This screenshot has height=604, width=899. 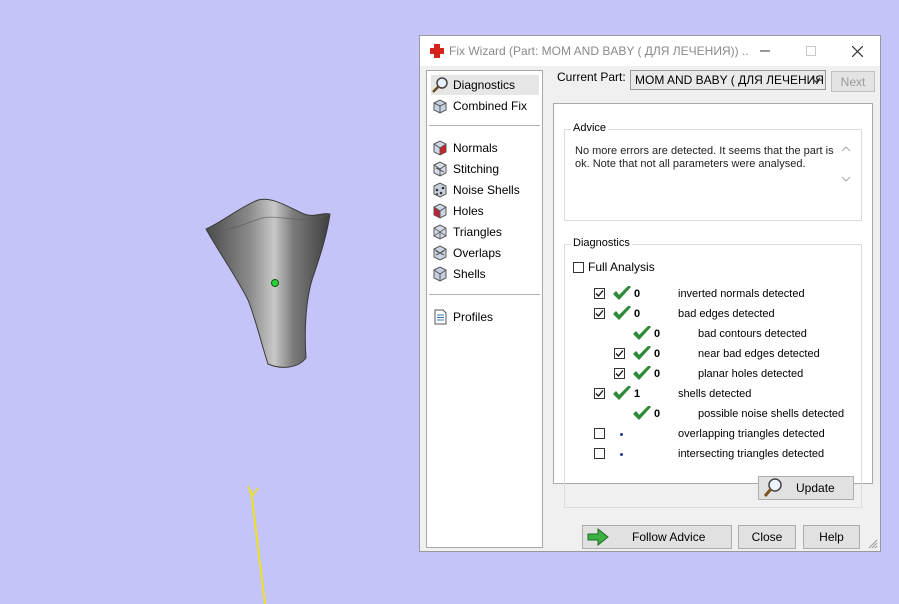 I want to click on close-window-button, so click(x=857, y=51).